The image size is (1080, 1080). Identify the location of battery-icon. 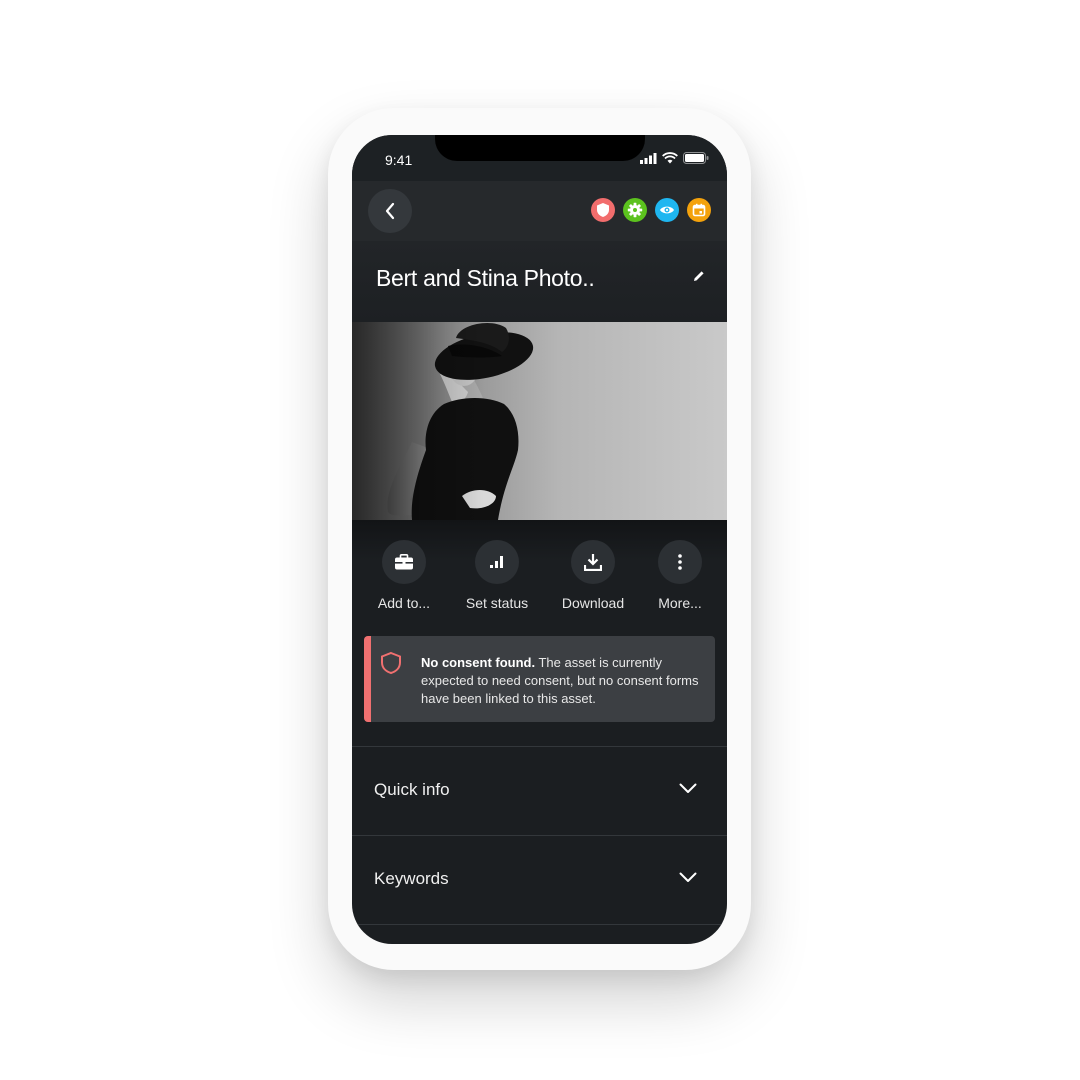
(696, 158).